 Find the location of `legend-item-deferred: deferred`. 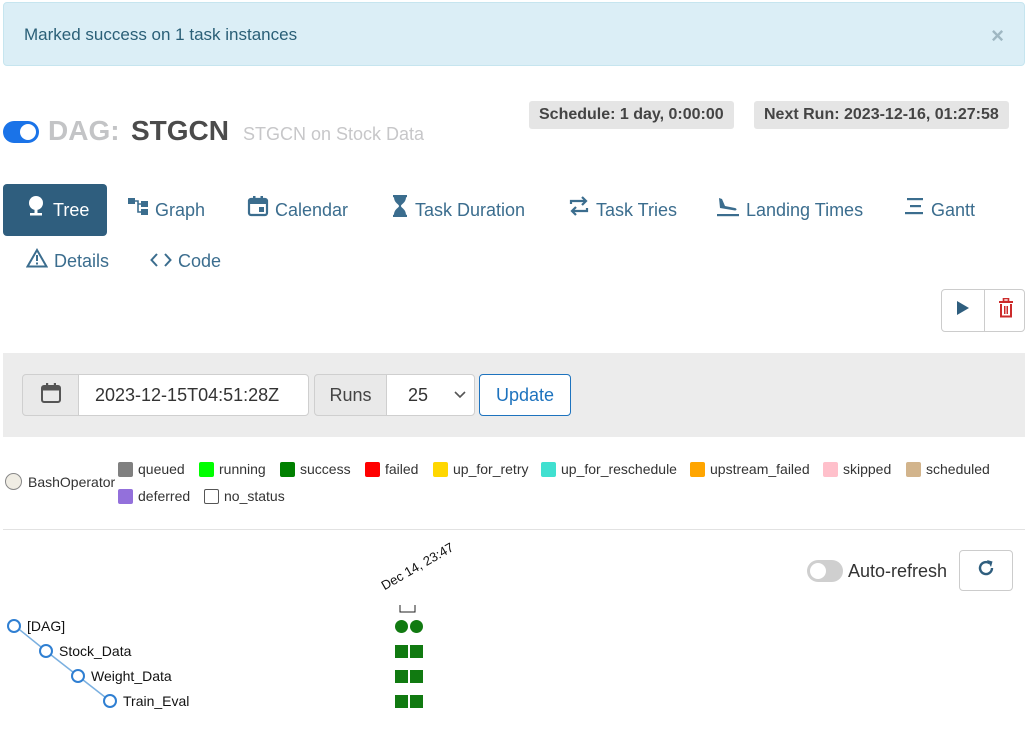

legend-item-deferred: deferred is located at coordinates (154, 496).